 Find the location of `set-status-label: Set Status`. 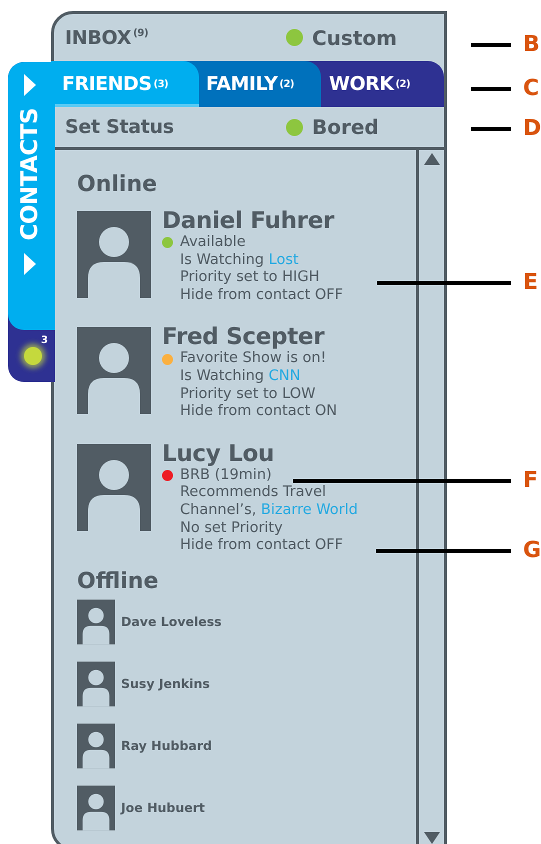

set-status-label: Set Status is located at coordinates (119, 127).